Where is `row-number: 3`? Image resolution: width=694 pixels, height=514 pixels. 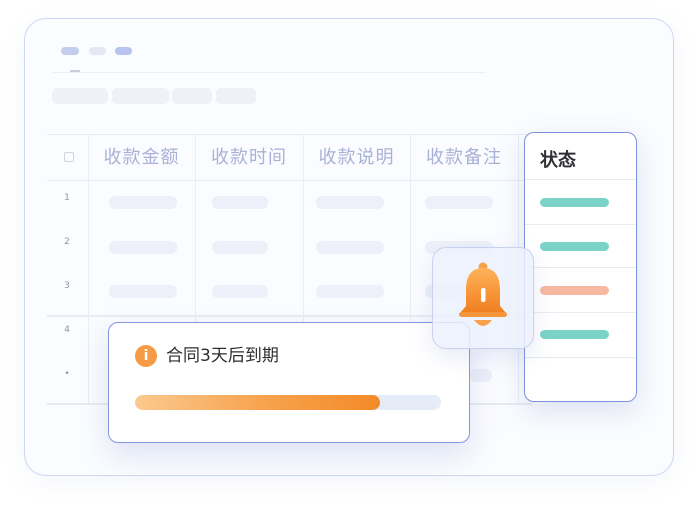 row-number: 3 is located at coordinates (67, 286).